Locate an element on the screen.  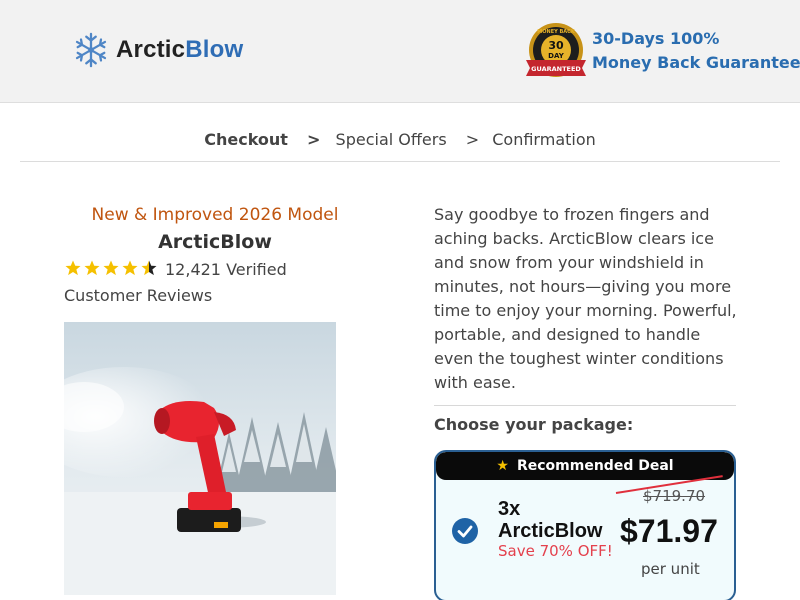
svg-text: DAY is located at coordinates (556, 56).